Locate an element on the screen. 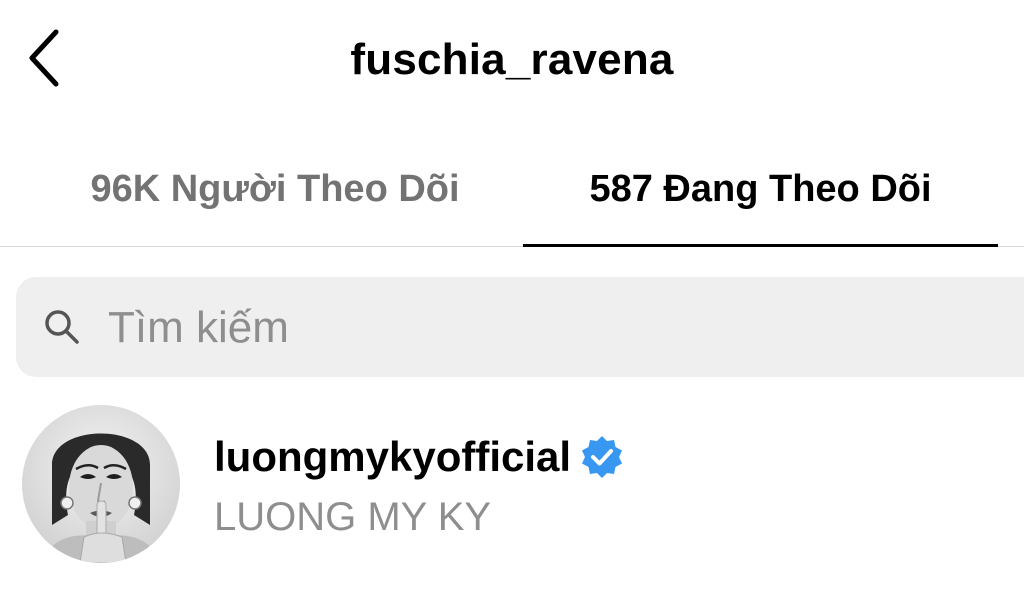 This screenshot has height=592, width=1024. avatar is located at coordinates (101, 484).